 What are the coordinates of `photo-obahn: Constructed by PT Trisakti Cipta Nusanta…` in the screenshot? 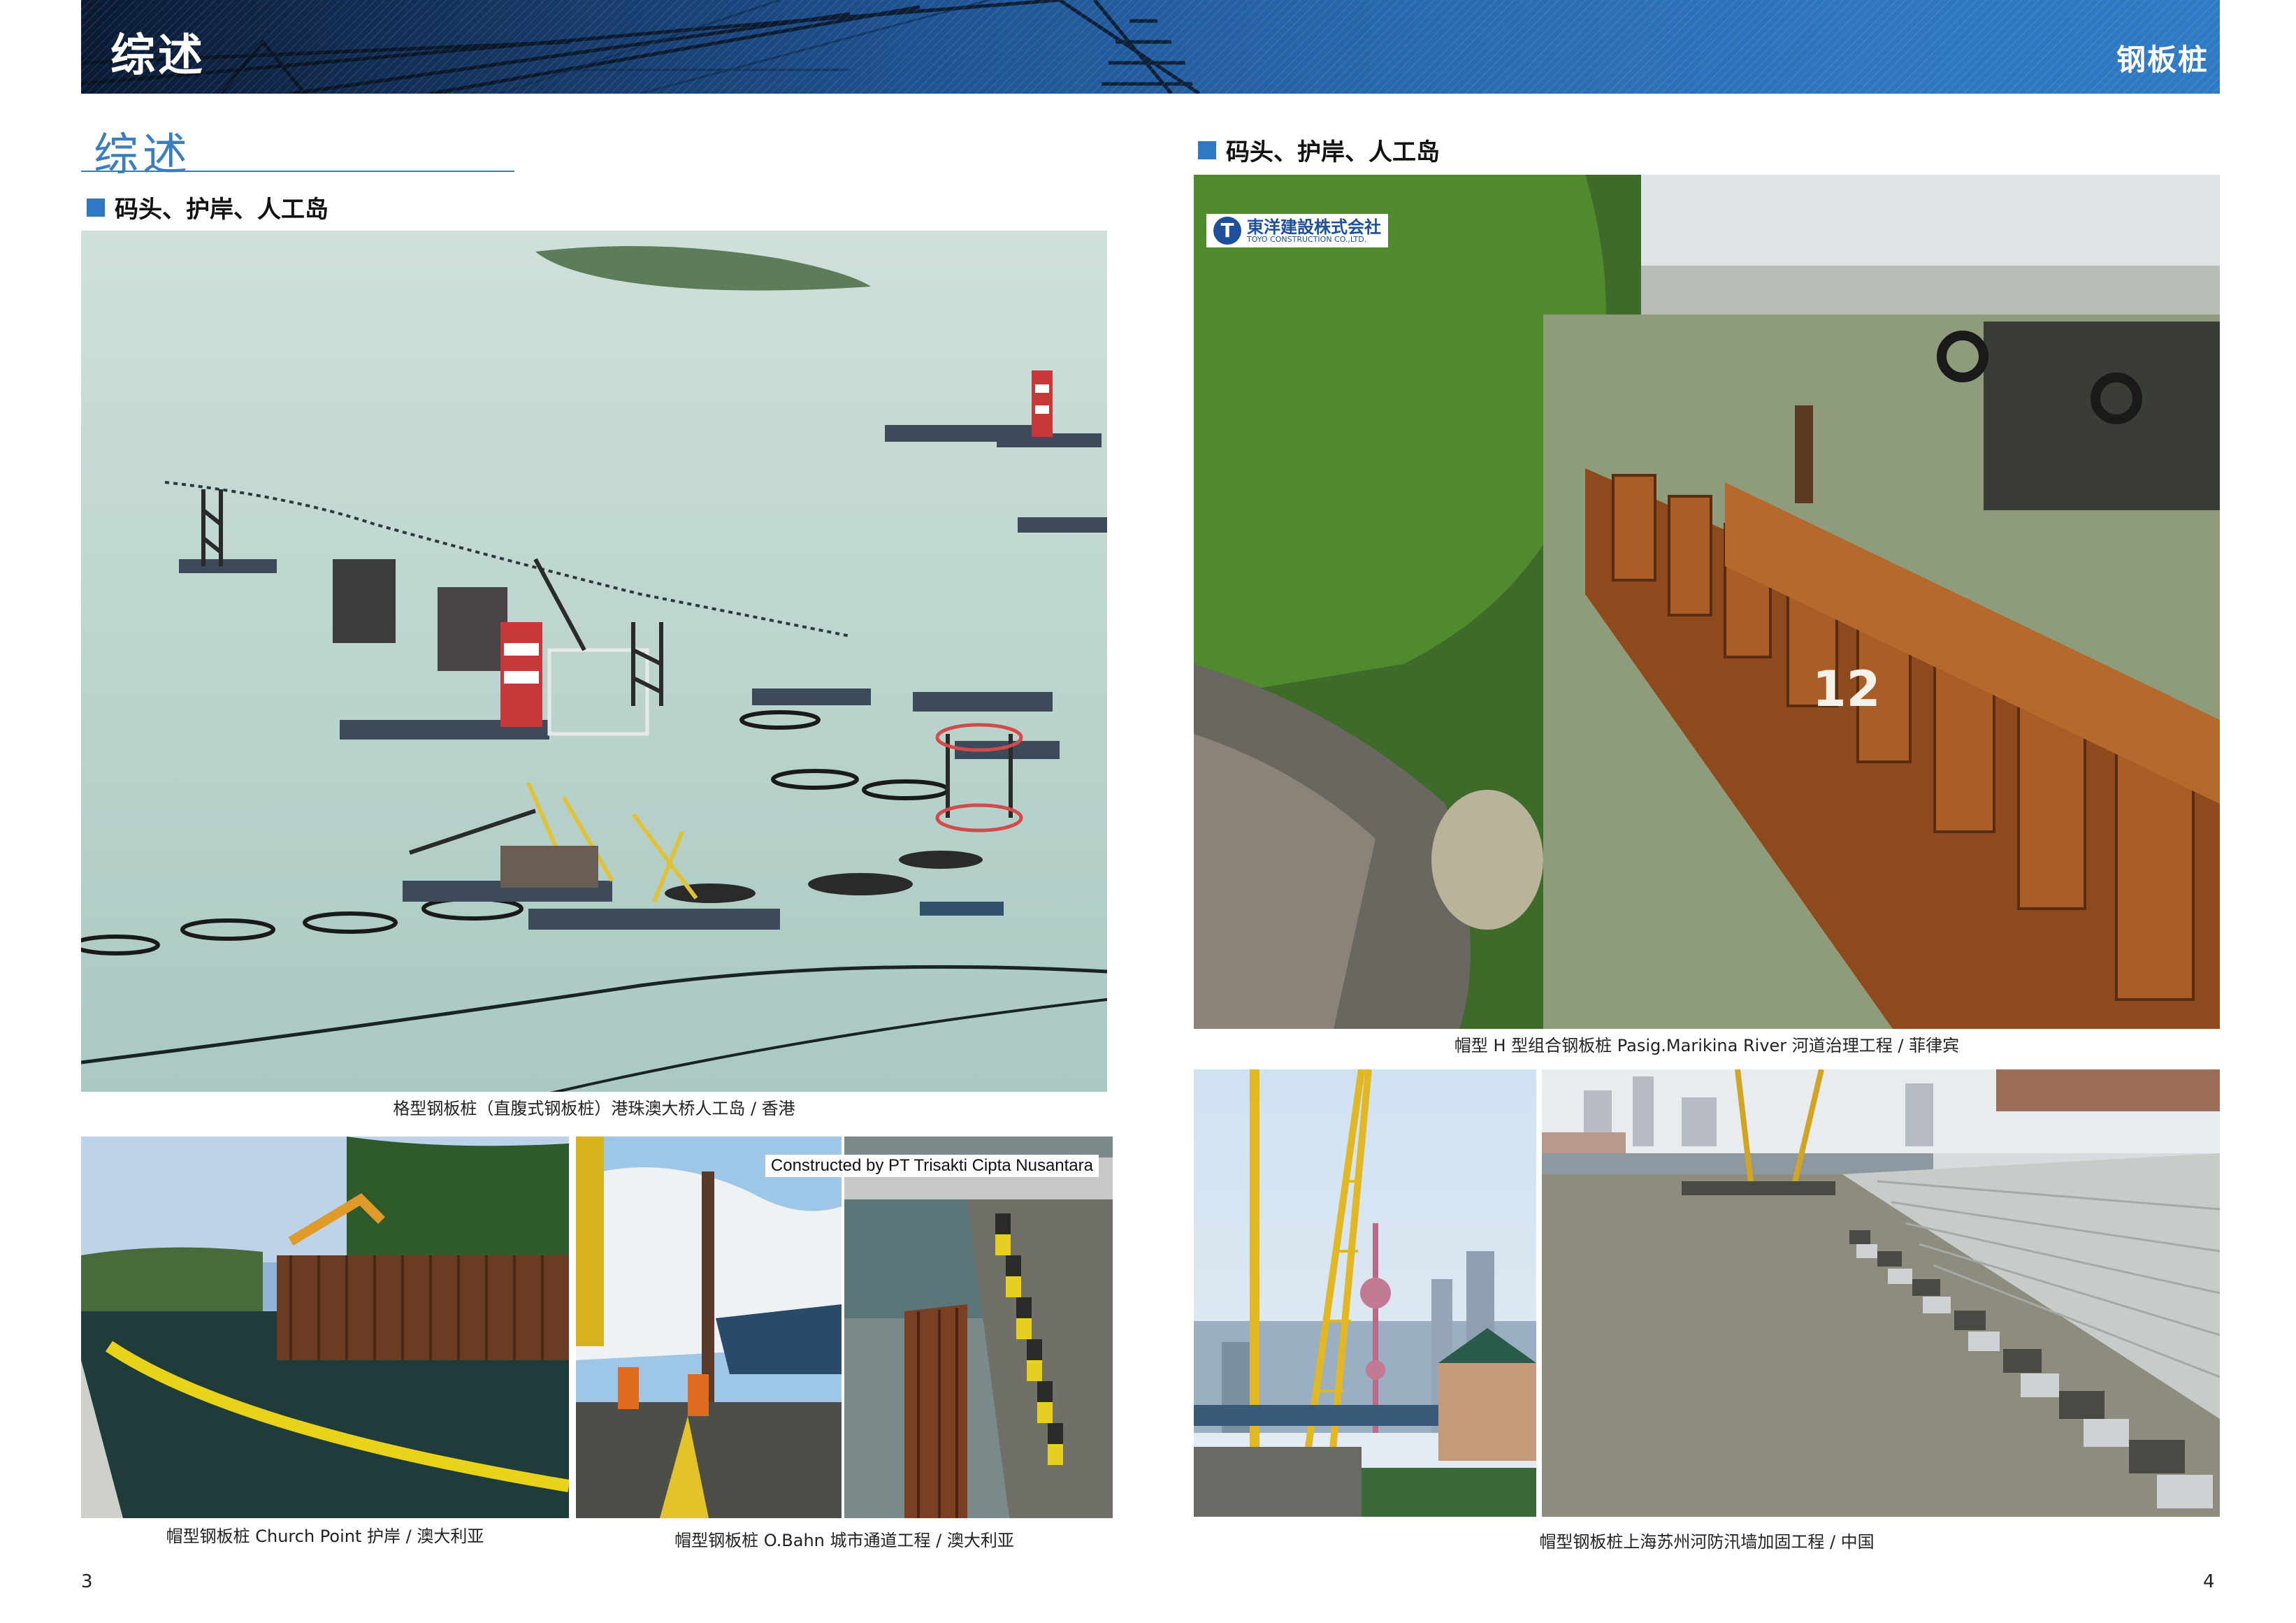 It's located at (844, 1327).